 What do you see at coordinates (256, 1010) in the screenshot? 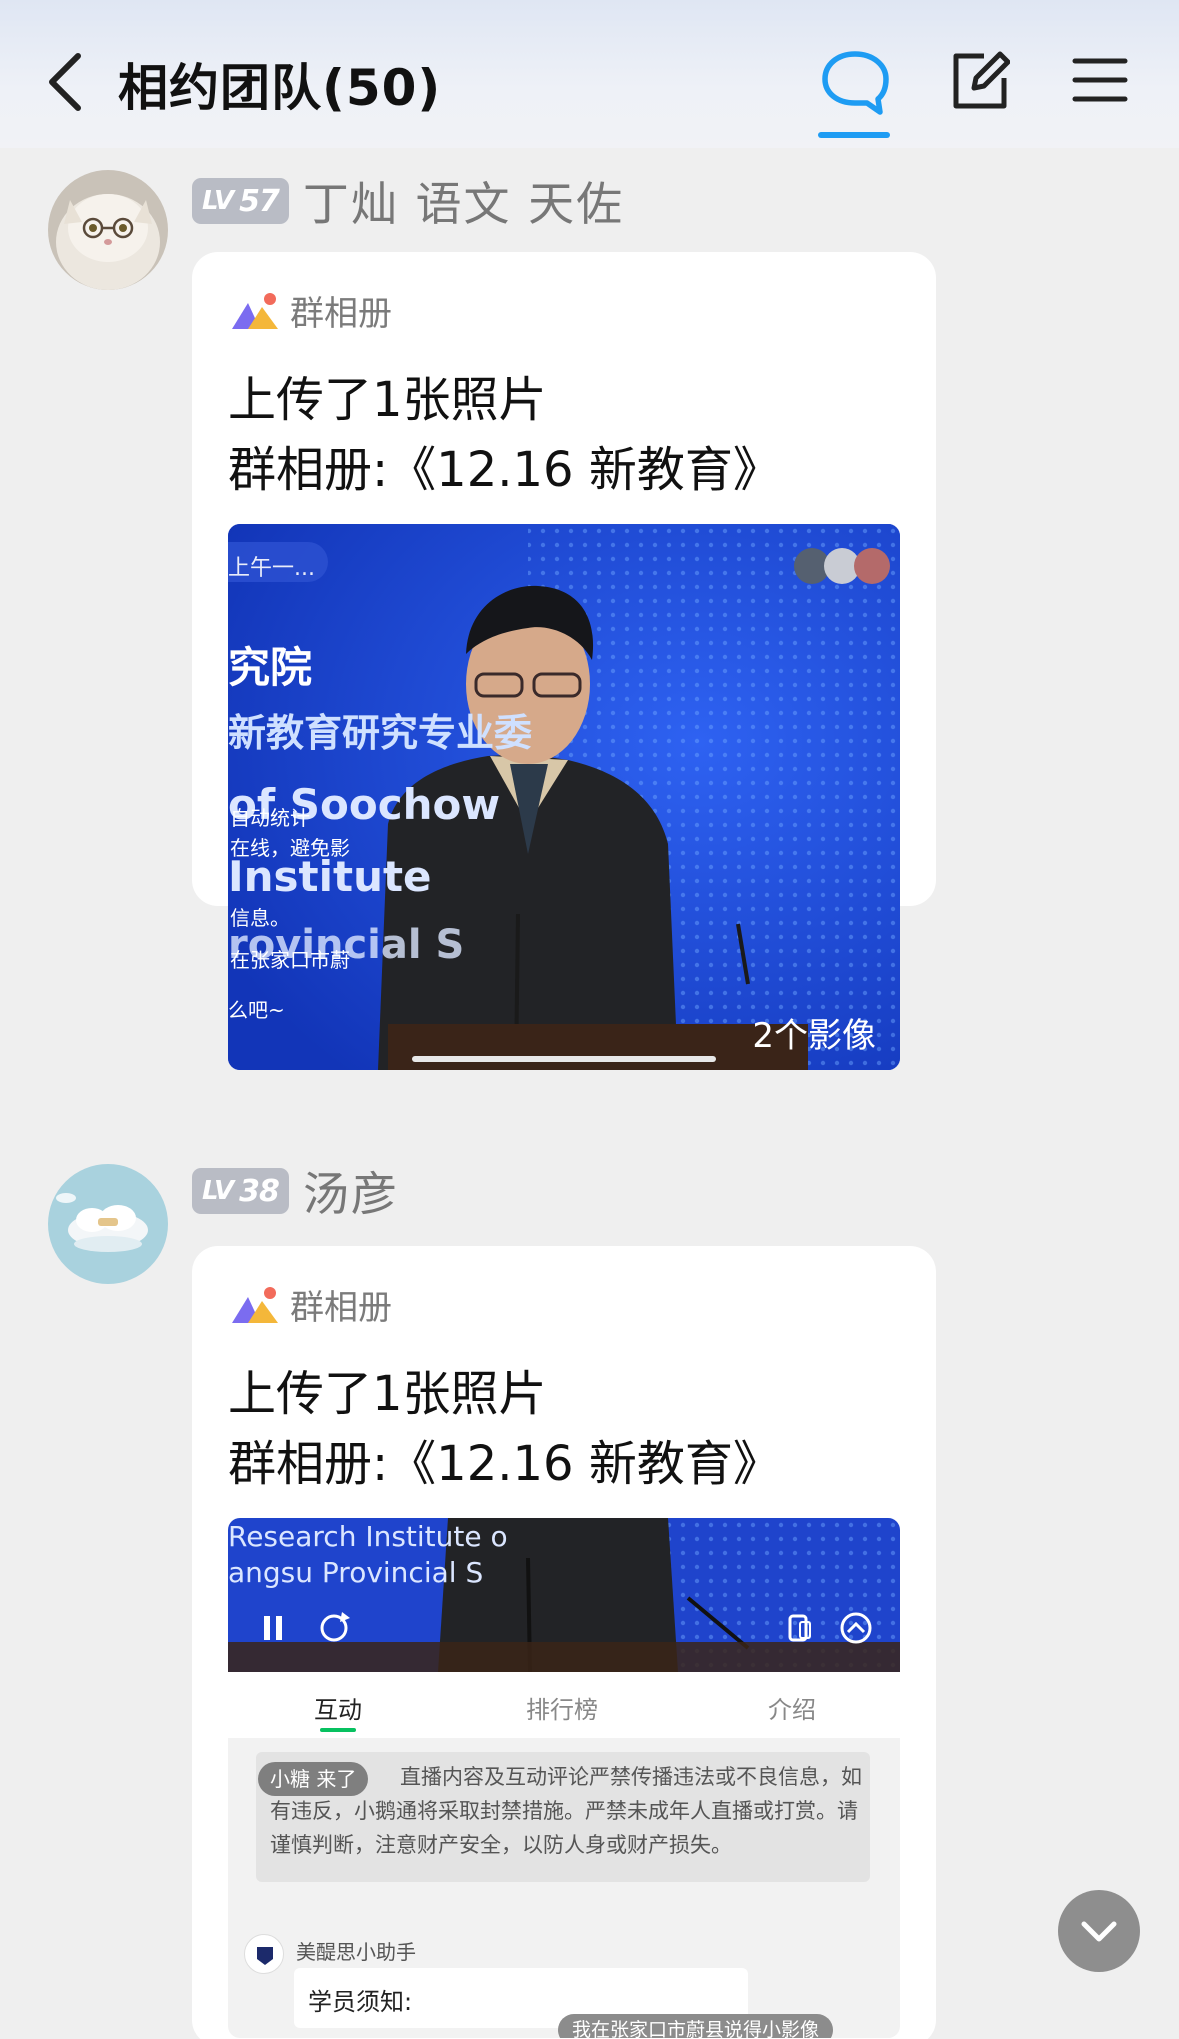
I see `overlay-bottom-left: 么吧~` at bounding box center [256, 1010].